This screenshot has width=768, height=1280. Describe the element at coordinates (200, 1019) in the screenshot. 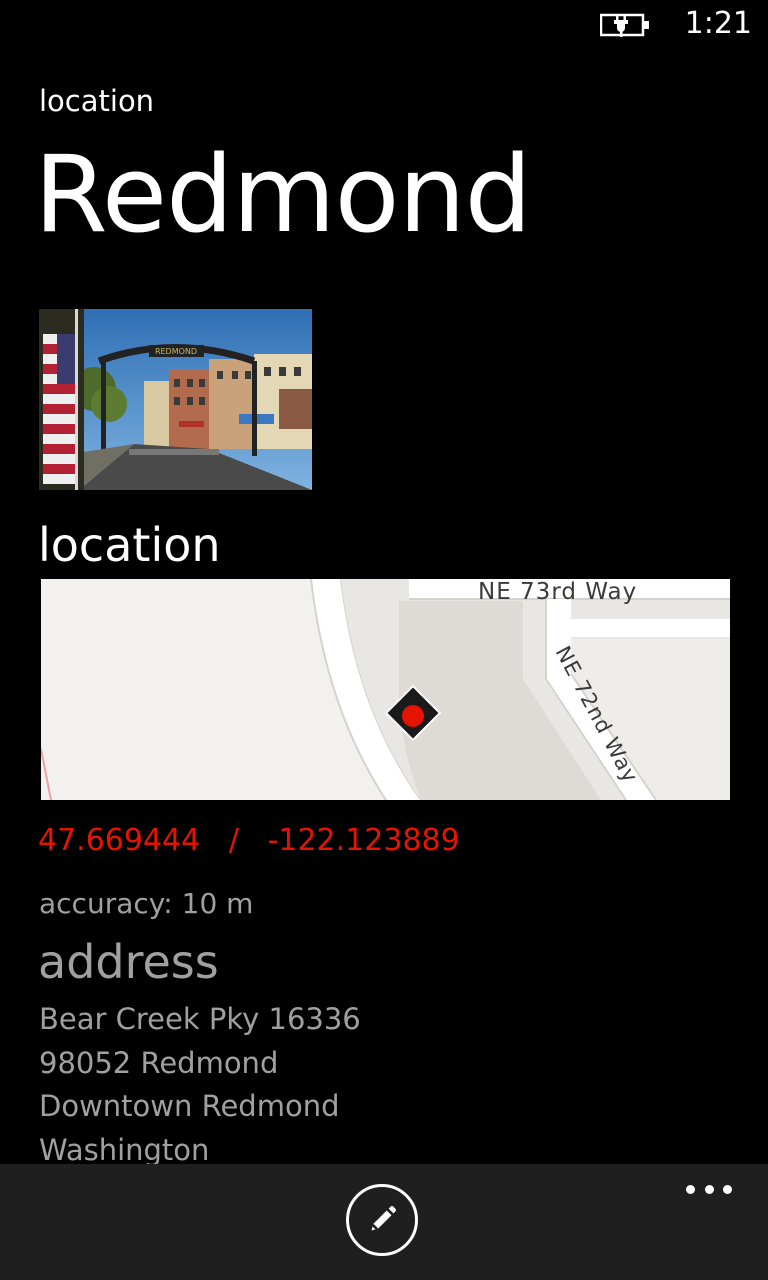

I see `address-line-street: Bear Creek Pky 16336` at that location.